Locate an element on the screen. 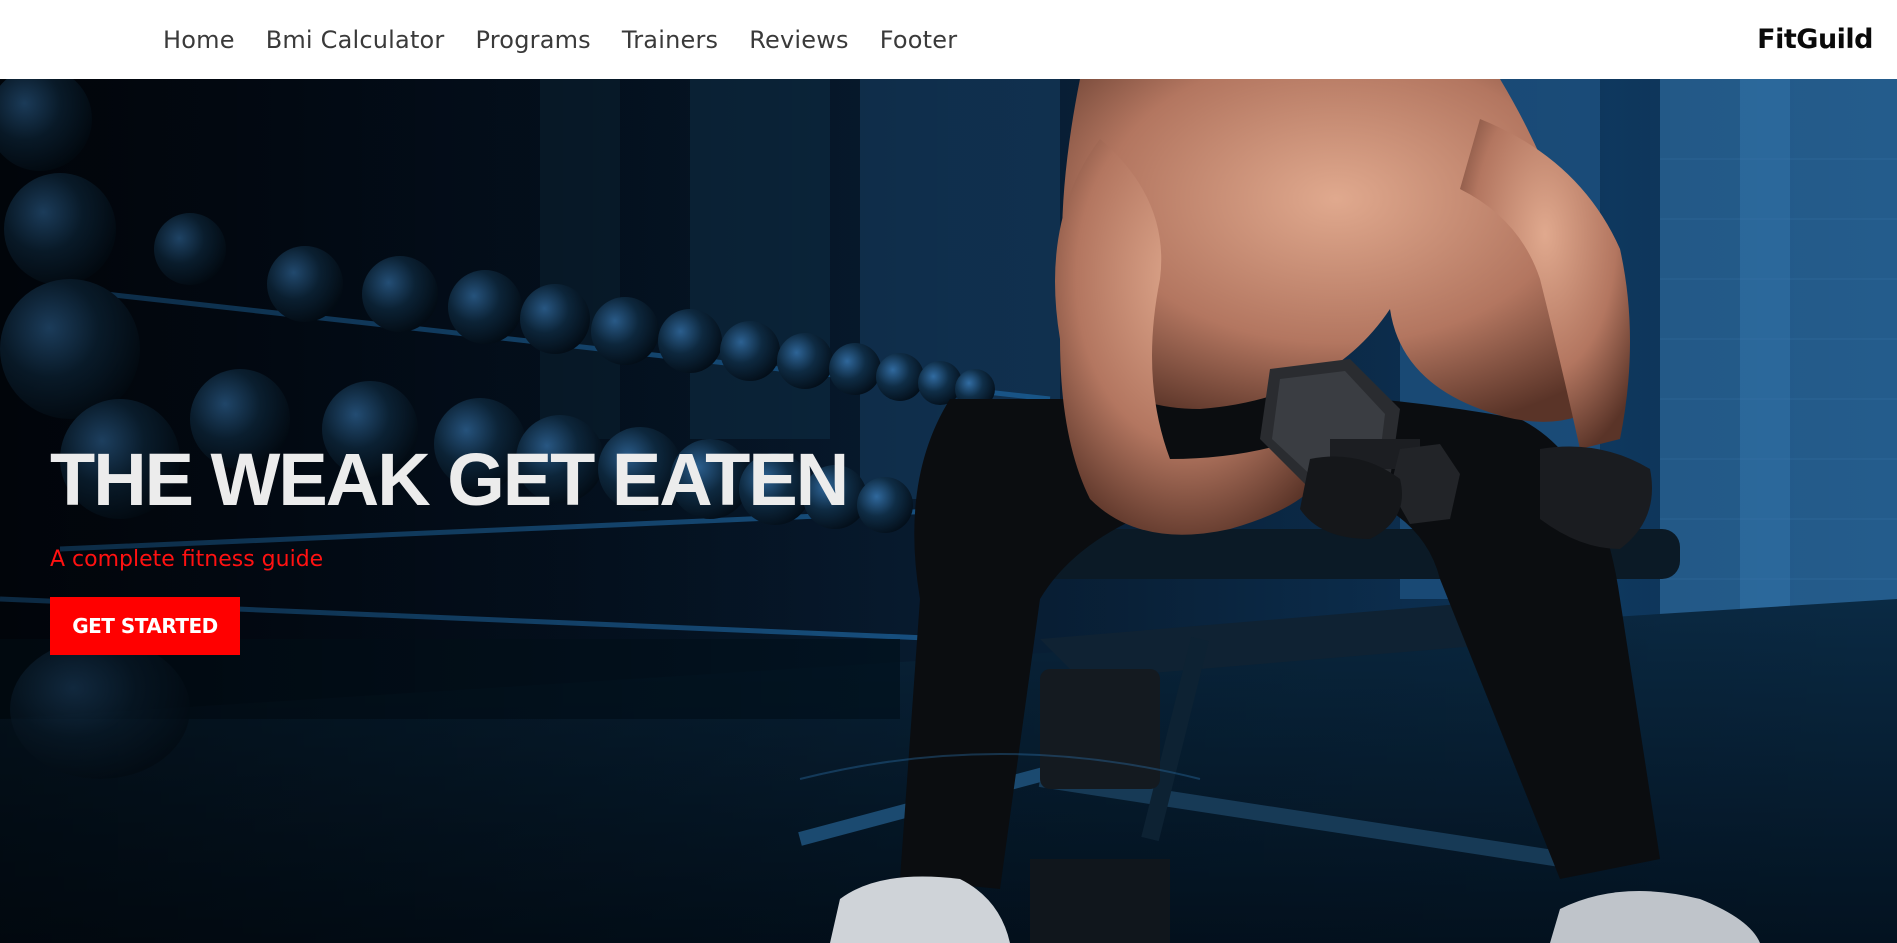 The image size is (1897, 943). get-started-button: GET STARTED is located at coordinates (145, 626).